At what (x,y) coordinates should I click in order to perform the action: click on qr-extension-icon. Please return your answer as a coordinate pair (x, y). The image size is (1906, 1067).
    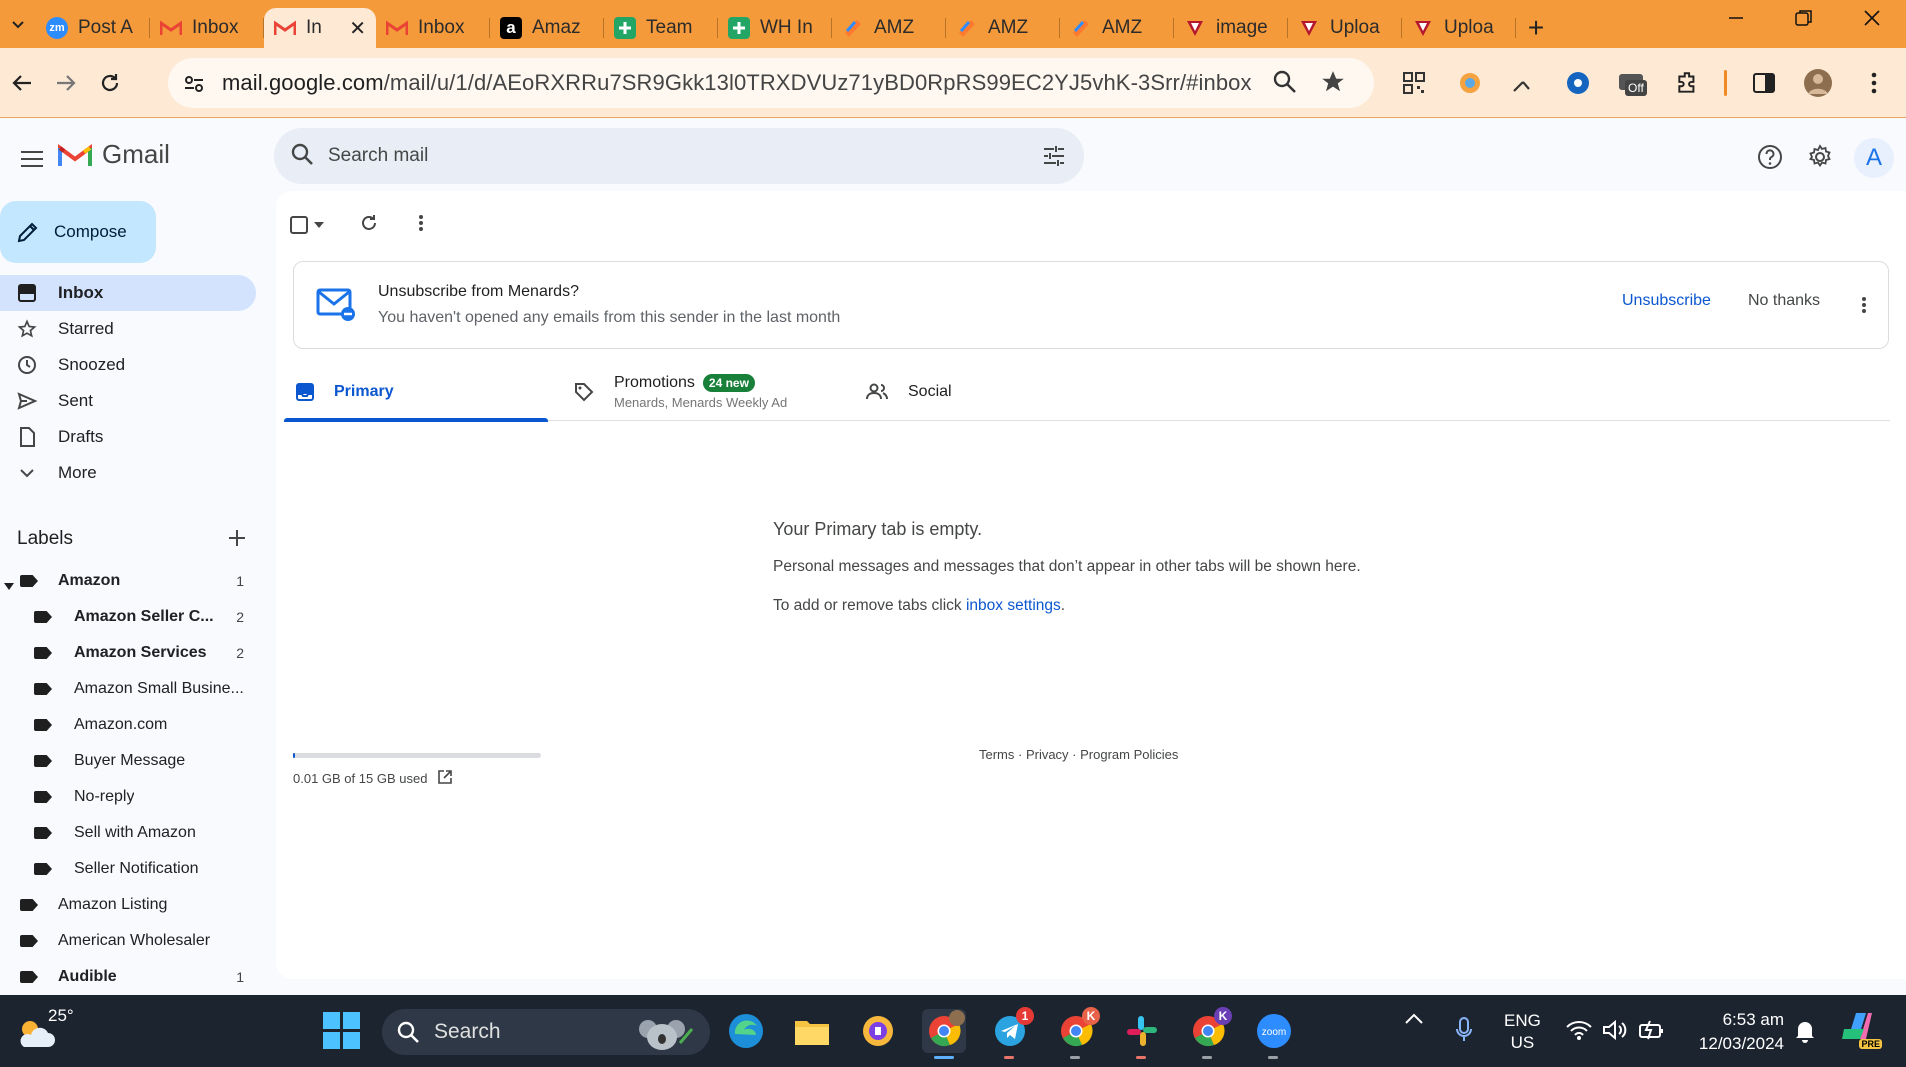
    Looking at the image, I should click on (1414, 83).